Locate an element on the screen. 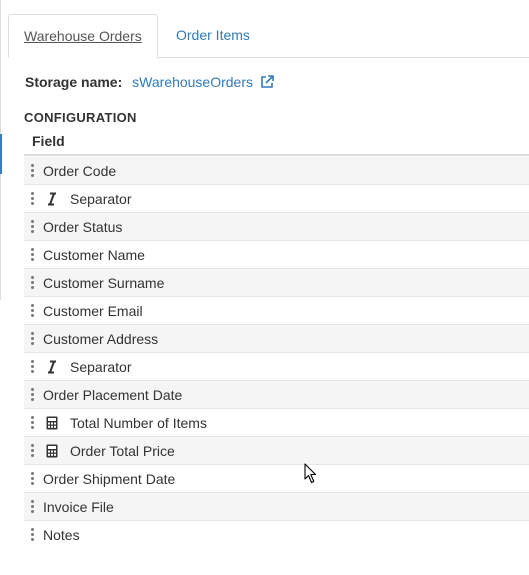  header-divider is located at coordinates (276, 155).